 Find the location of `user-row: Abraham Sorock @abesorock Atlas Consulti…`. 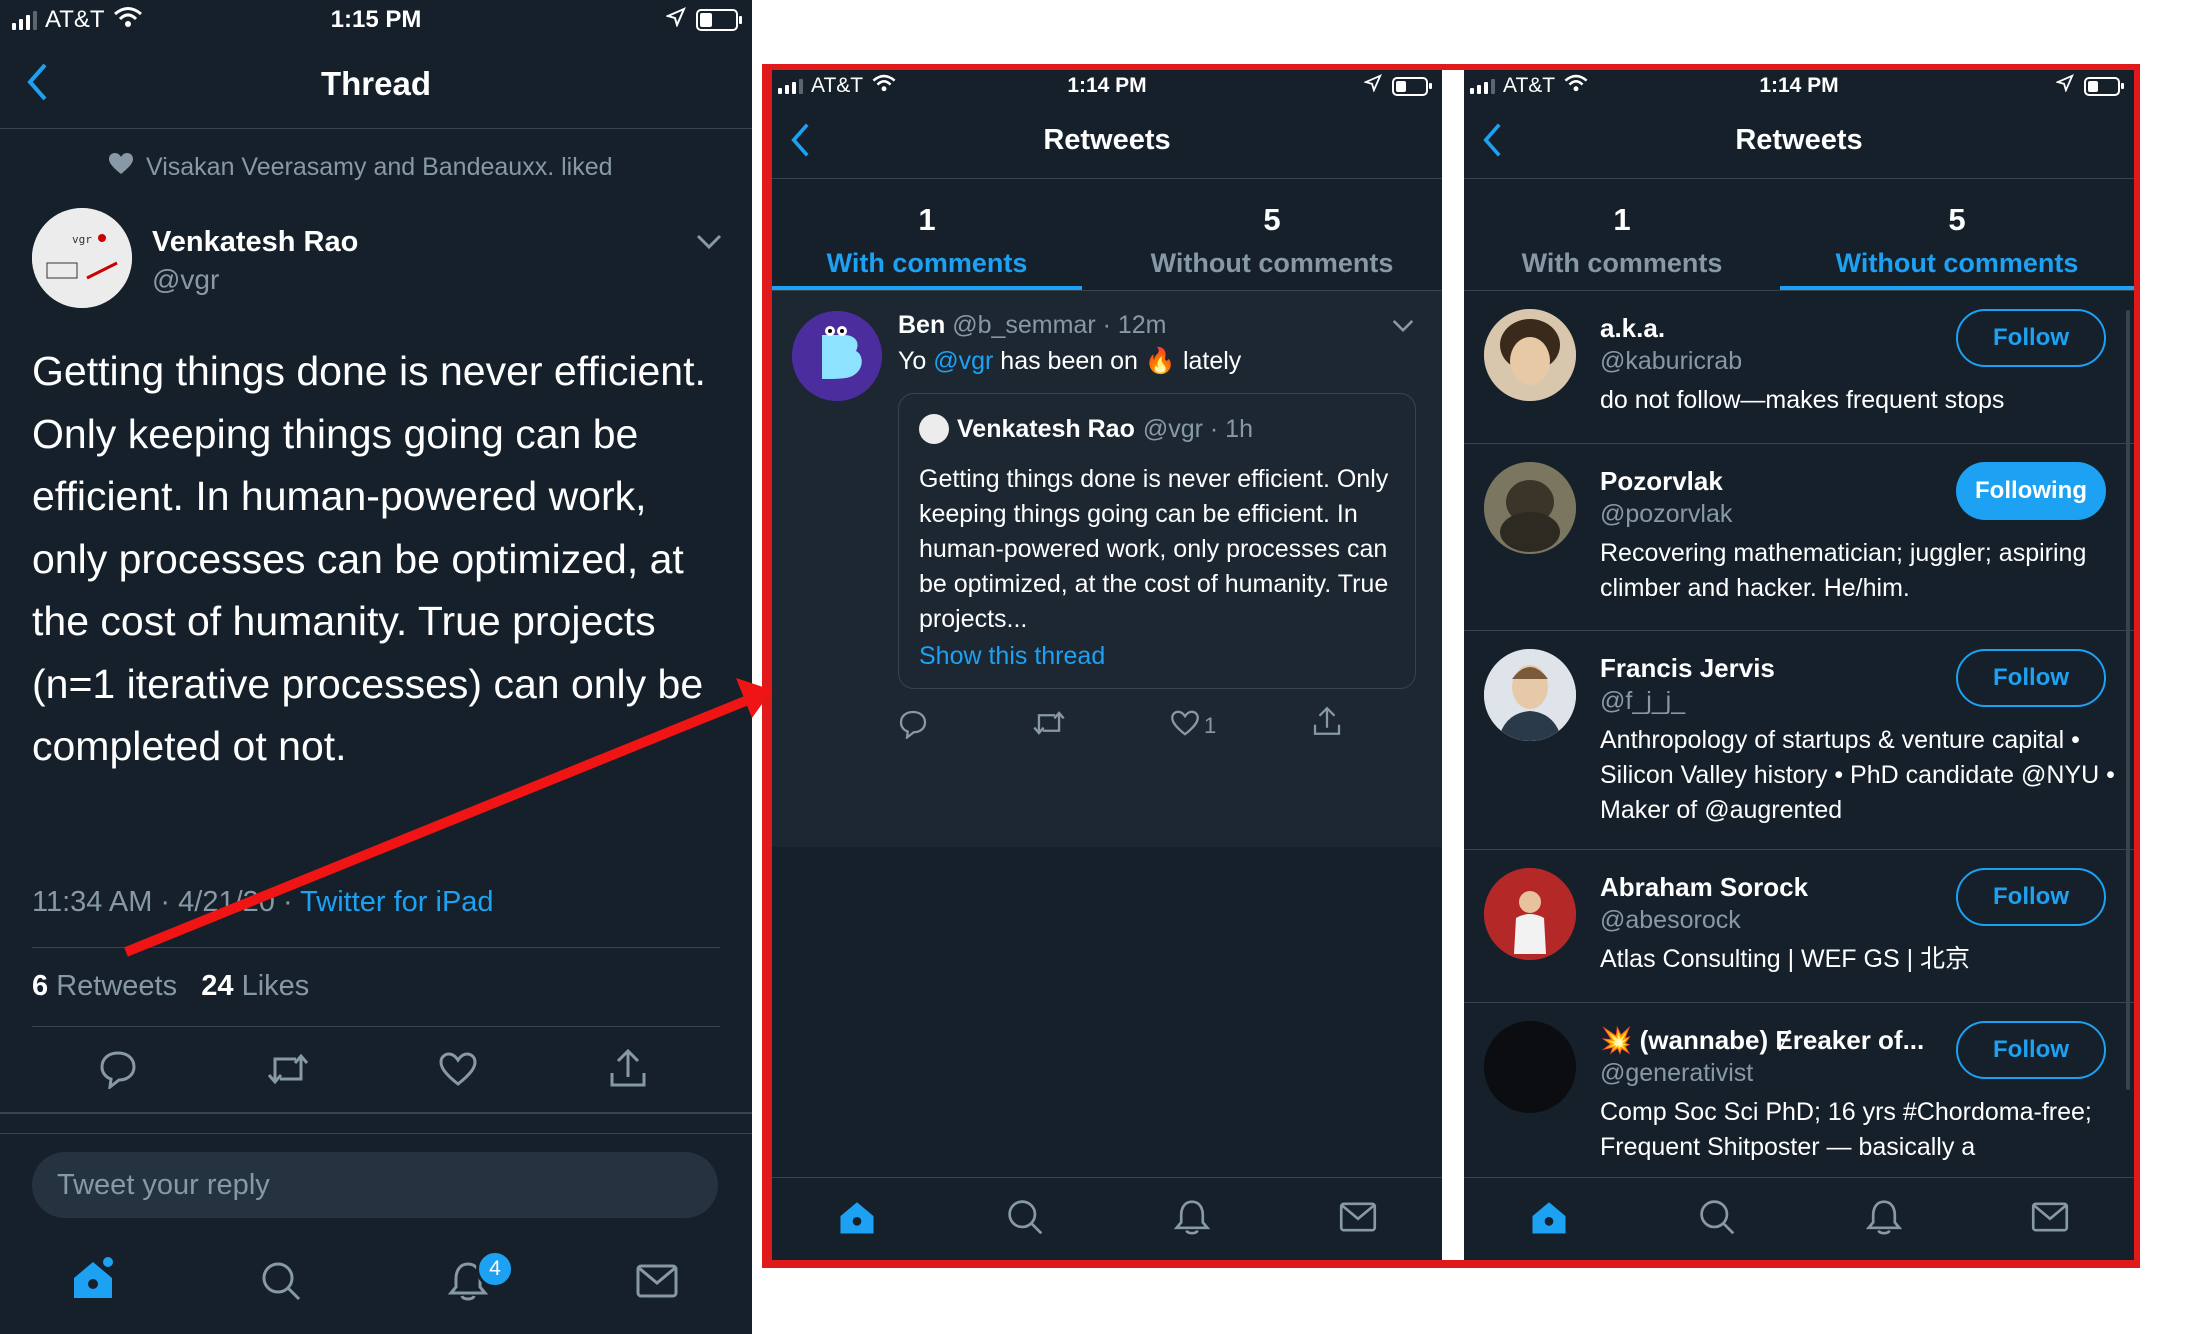

user-row: Abraham Sorock @abesorock Atlas Consulti… is located at coordinates (1799, 926).